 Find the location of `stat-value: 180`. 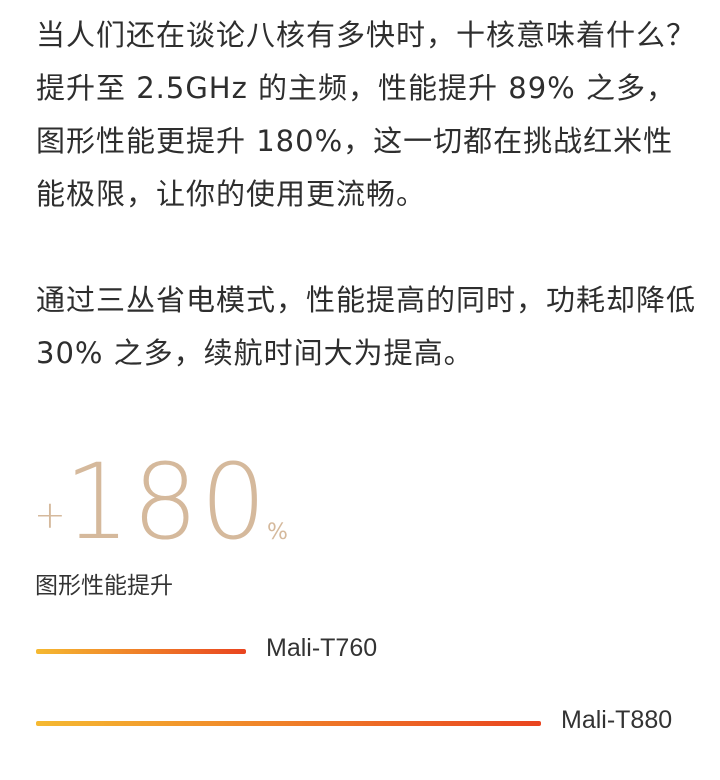

stat-value: 180 is located at coordinates (166, 502).